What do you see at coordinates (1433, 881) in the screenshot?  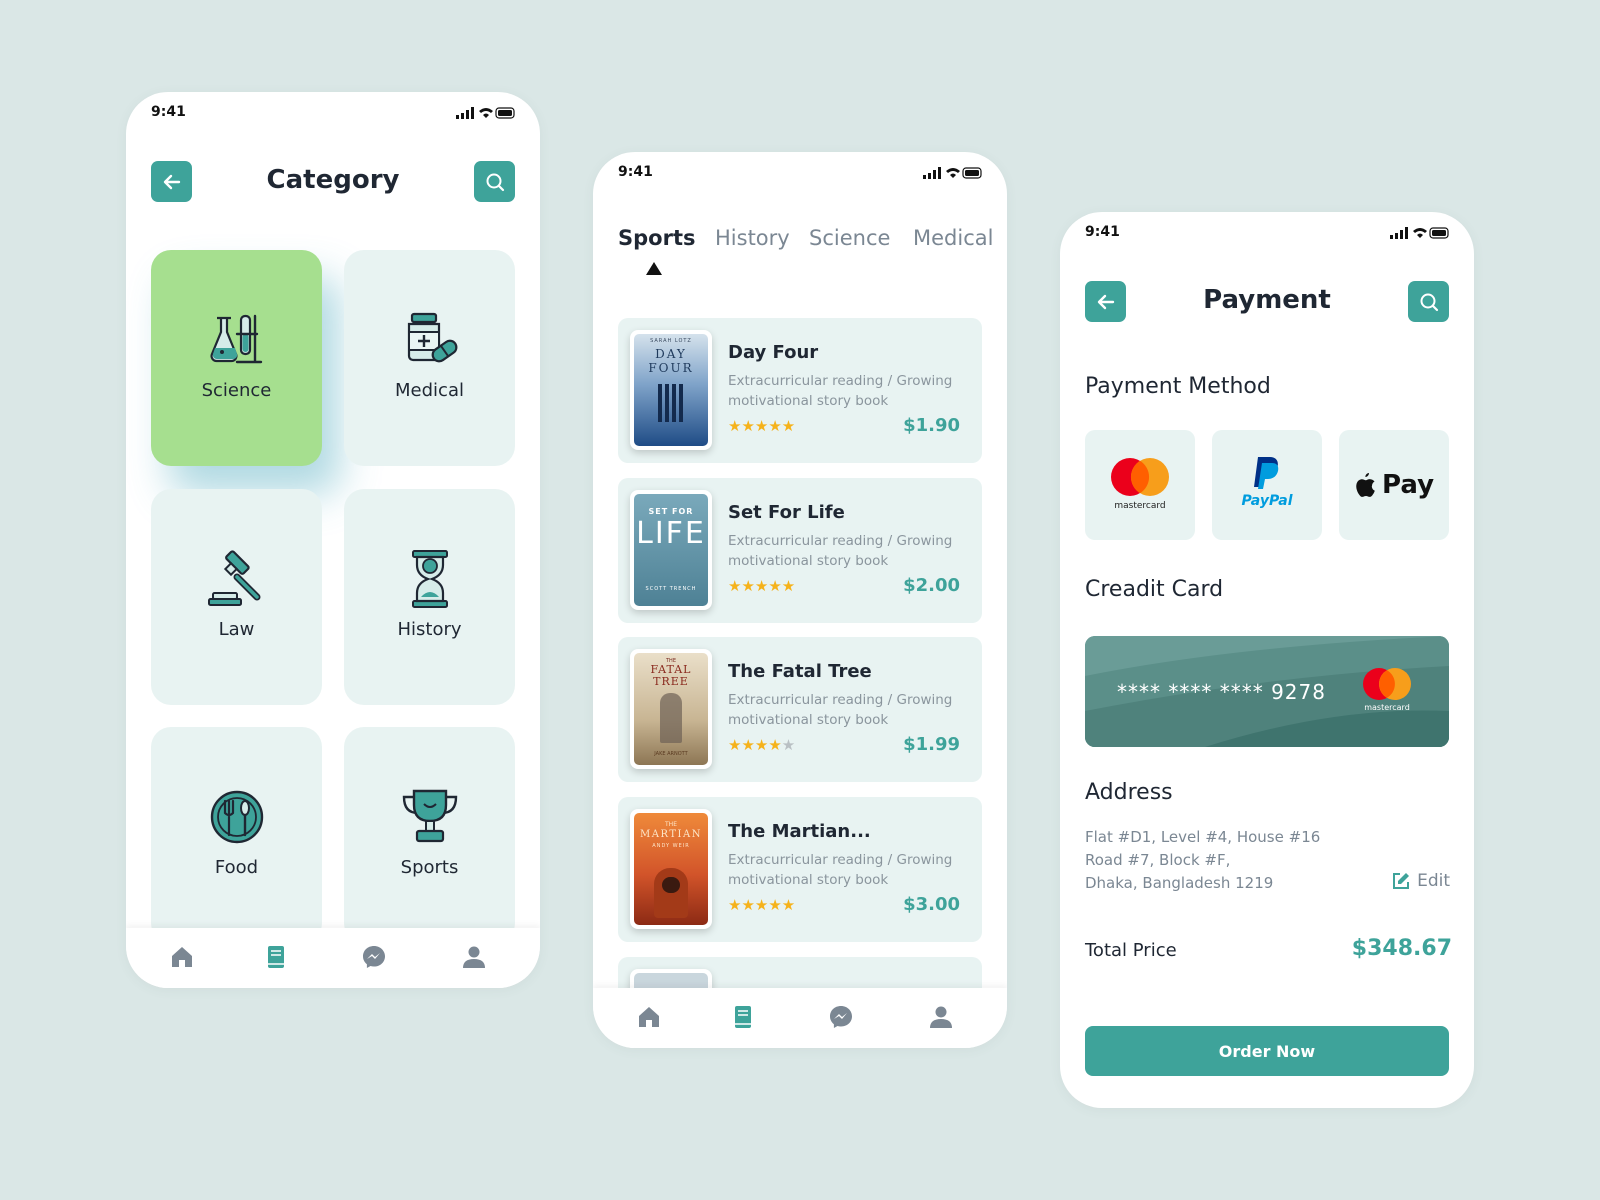 I see `edit-label: Edit` at bounding box center [1433, 881].